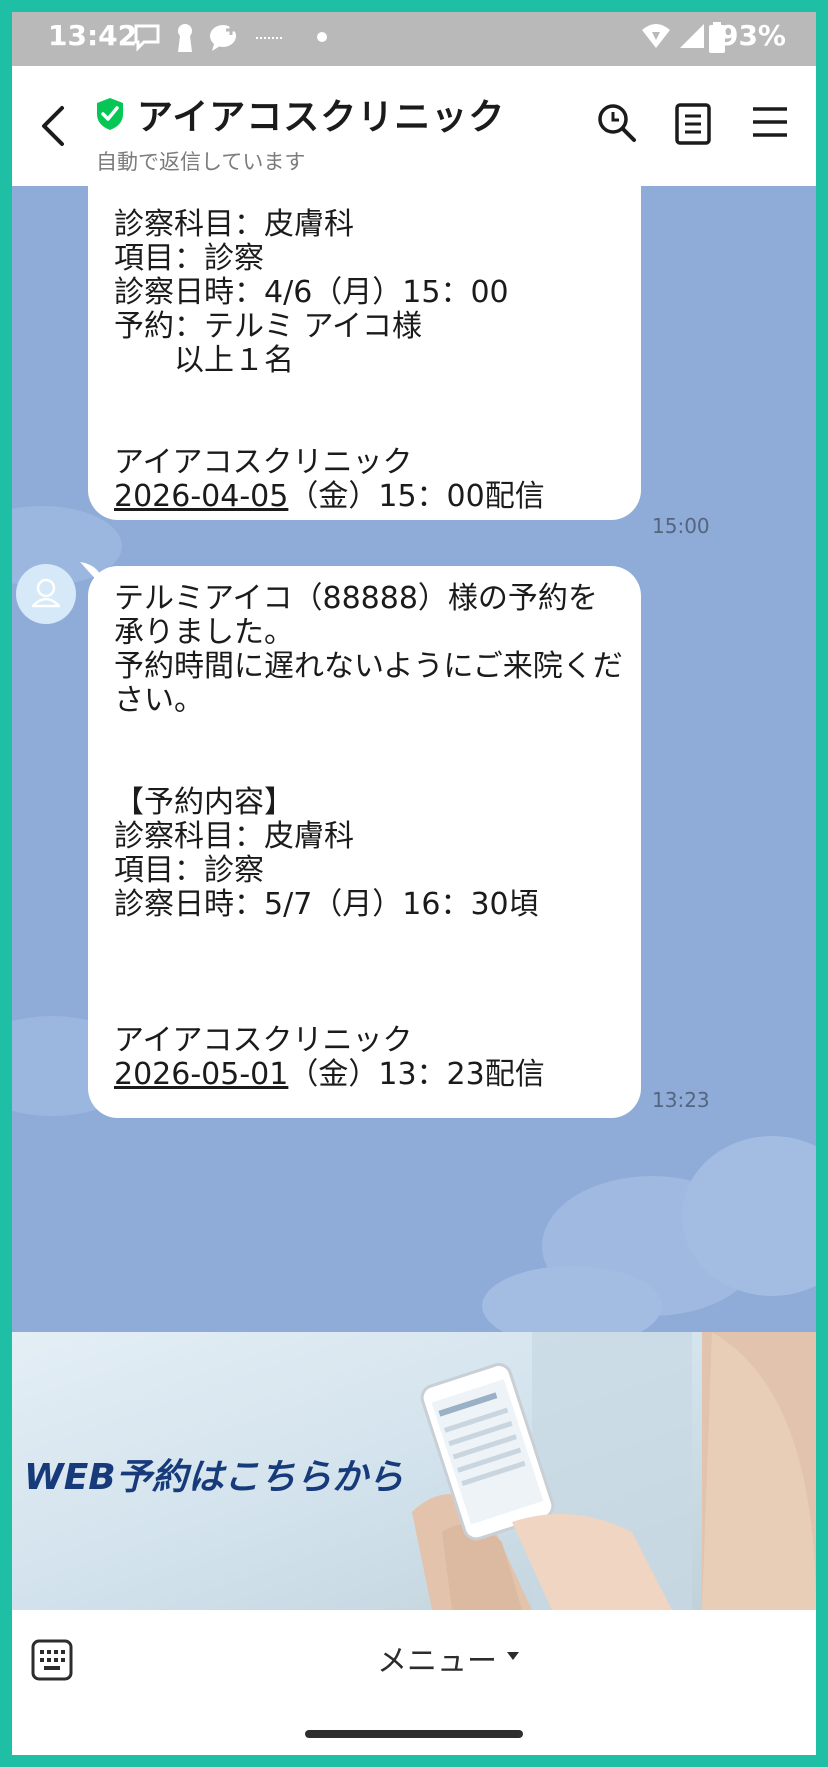  Describe the element at coordinates (311, 292) in the screenshot. I see `message-line: 診察日時：4/6（月）15：00` at that location.